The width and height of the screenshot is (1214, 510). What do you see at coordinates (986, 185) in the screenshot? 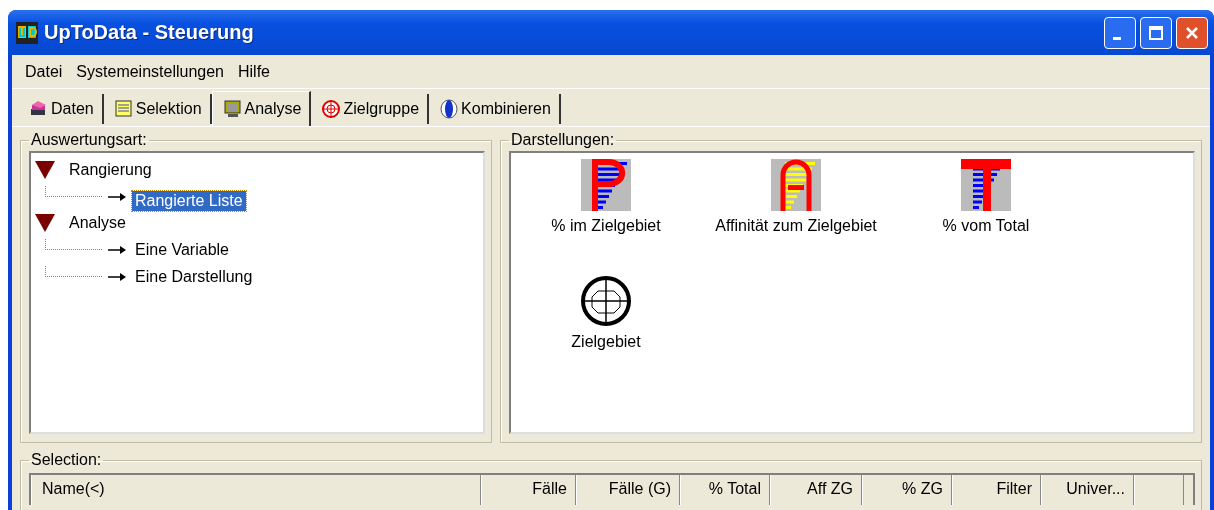
I see `letter-t-bar-chart-icon` at bounding box center [986, 185].